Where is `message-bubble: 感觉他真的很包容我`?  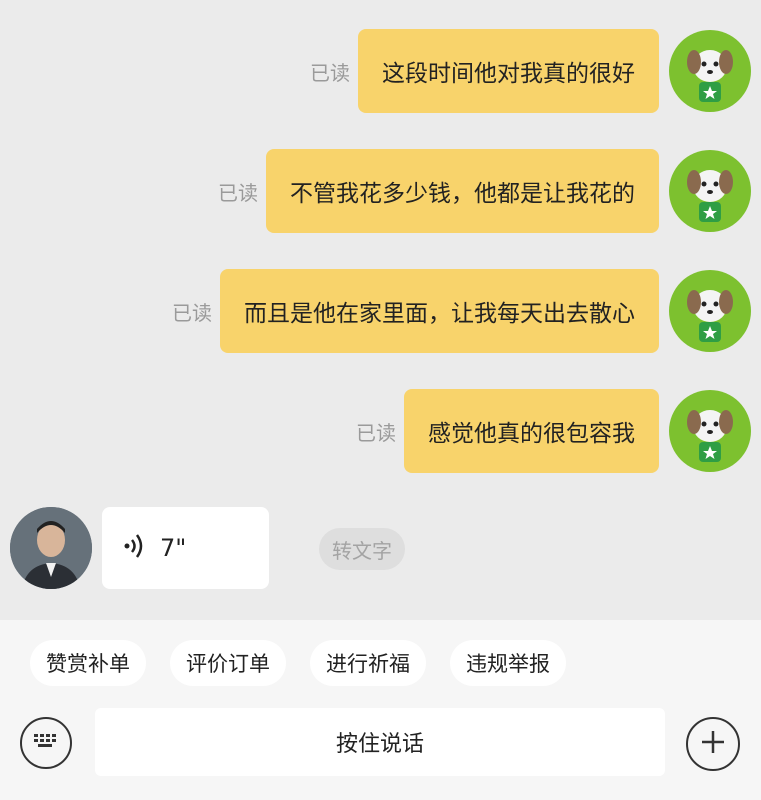
message-bubble: 感觉他真的很包容我 is located at coordinates (531, 431).